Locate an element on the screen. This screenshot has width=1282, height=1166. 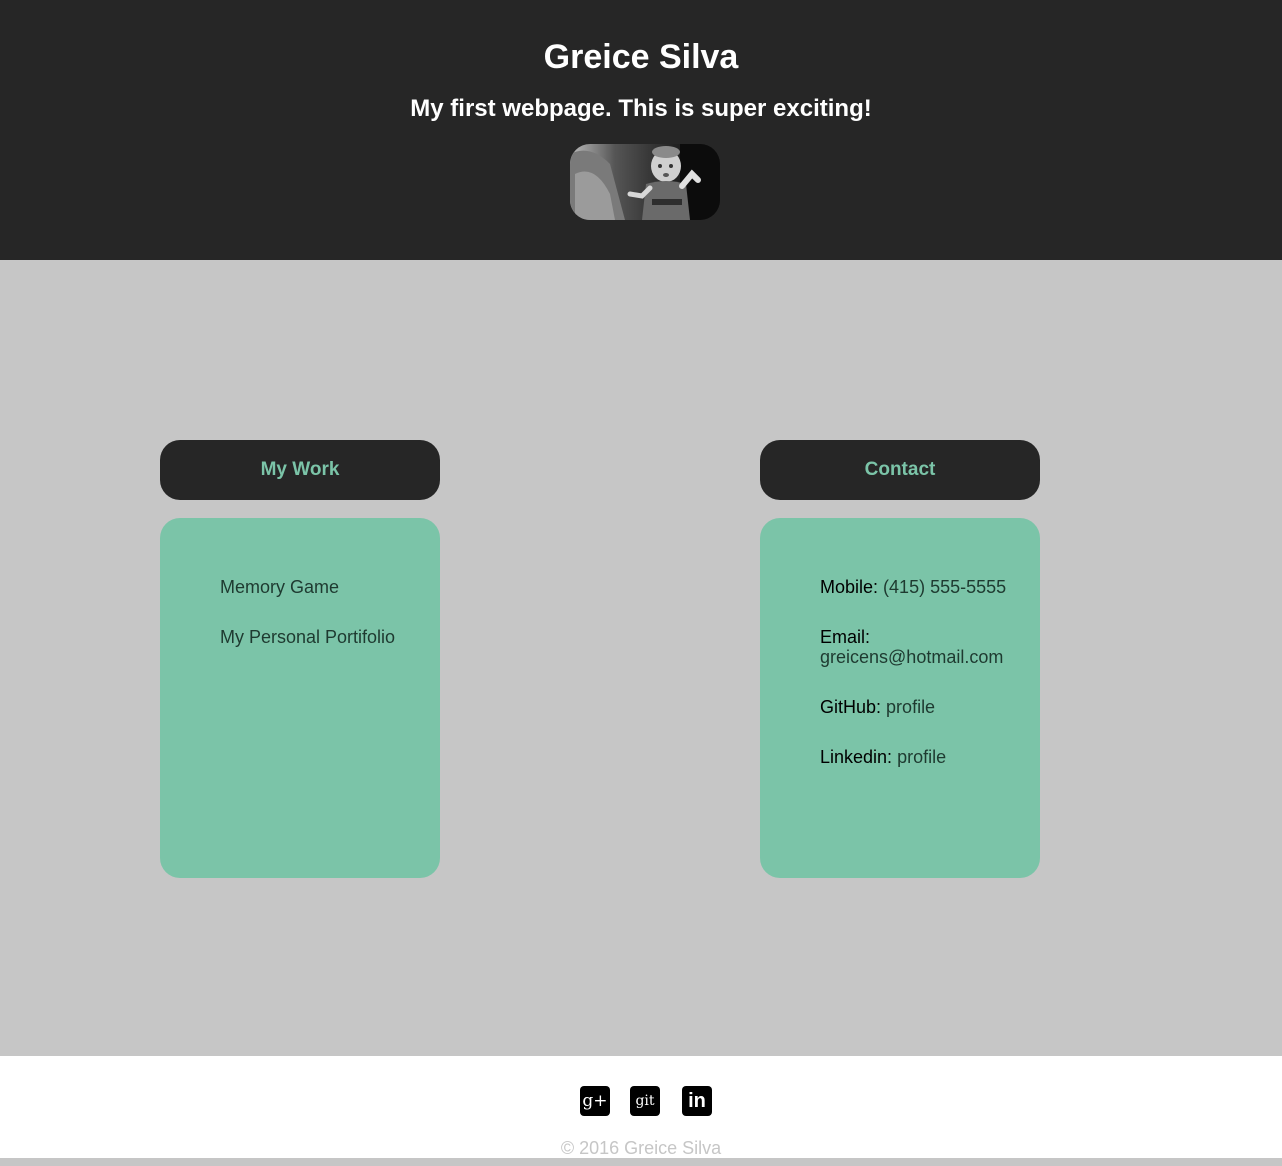
contact-item-github: GitHub: profile is located at coordinates (920, 707).